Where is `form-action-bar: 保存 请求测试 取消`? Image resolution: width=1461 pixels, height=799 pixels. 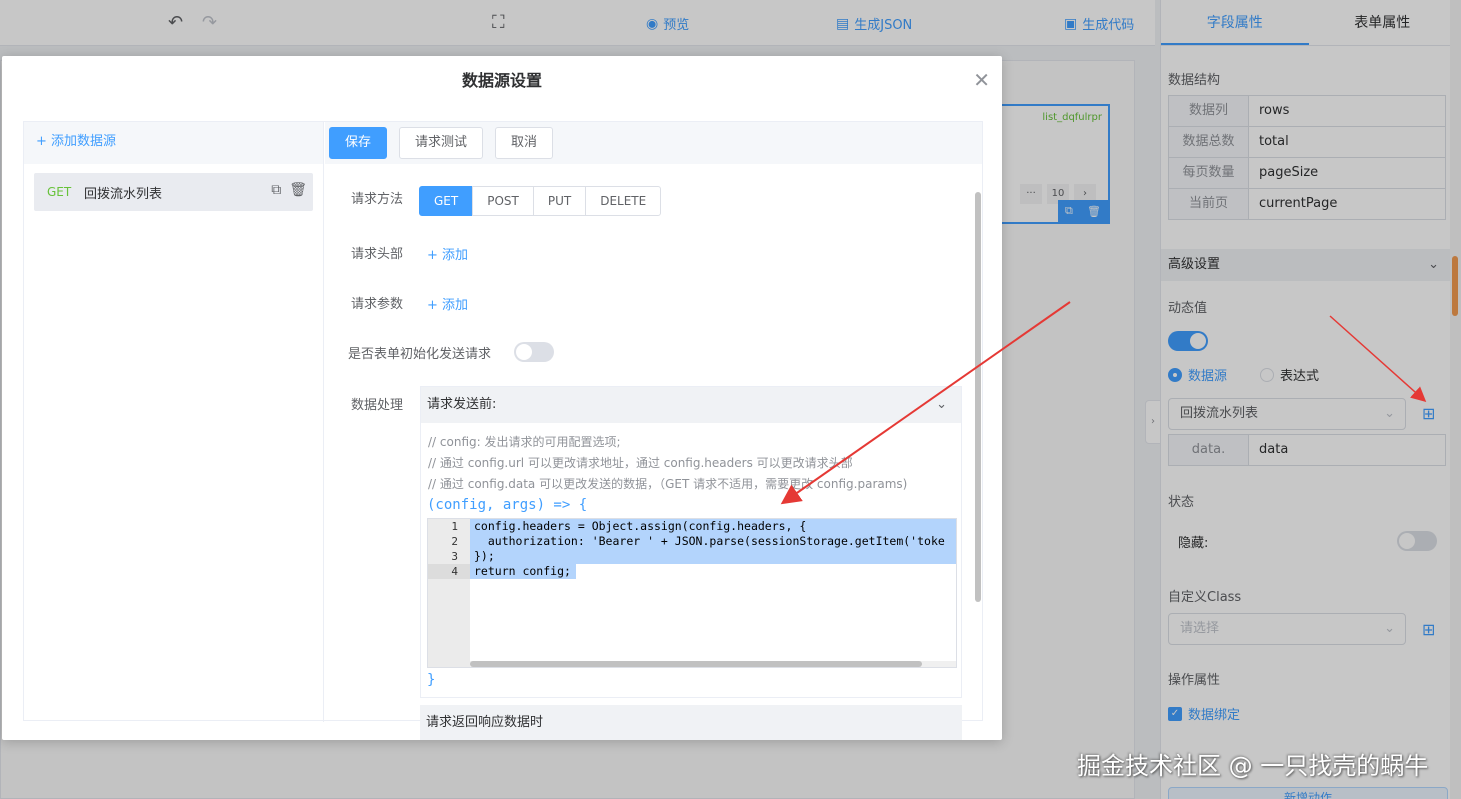 form-action-bar: 保存 请求测试 取消 is located at coordinates (653, 143).